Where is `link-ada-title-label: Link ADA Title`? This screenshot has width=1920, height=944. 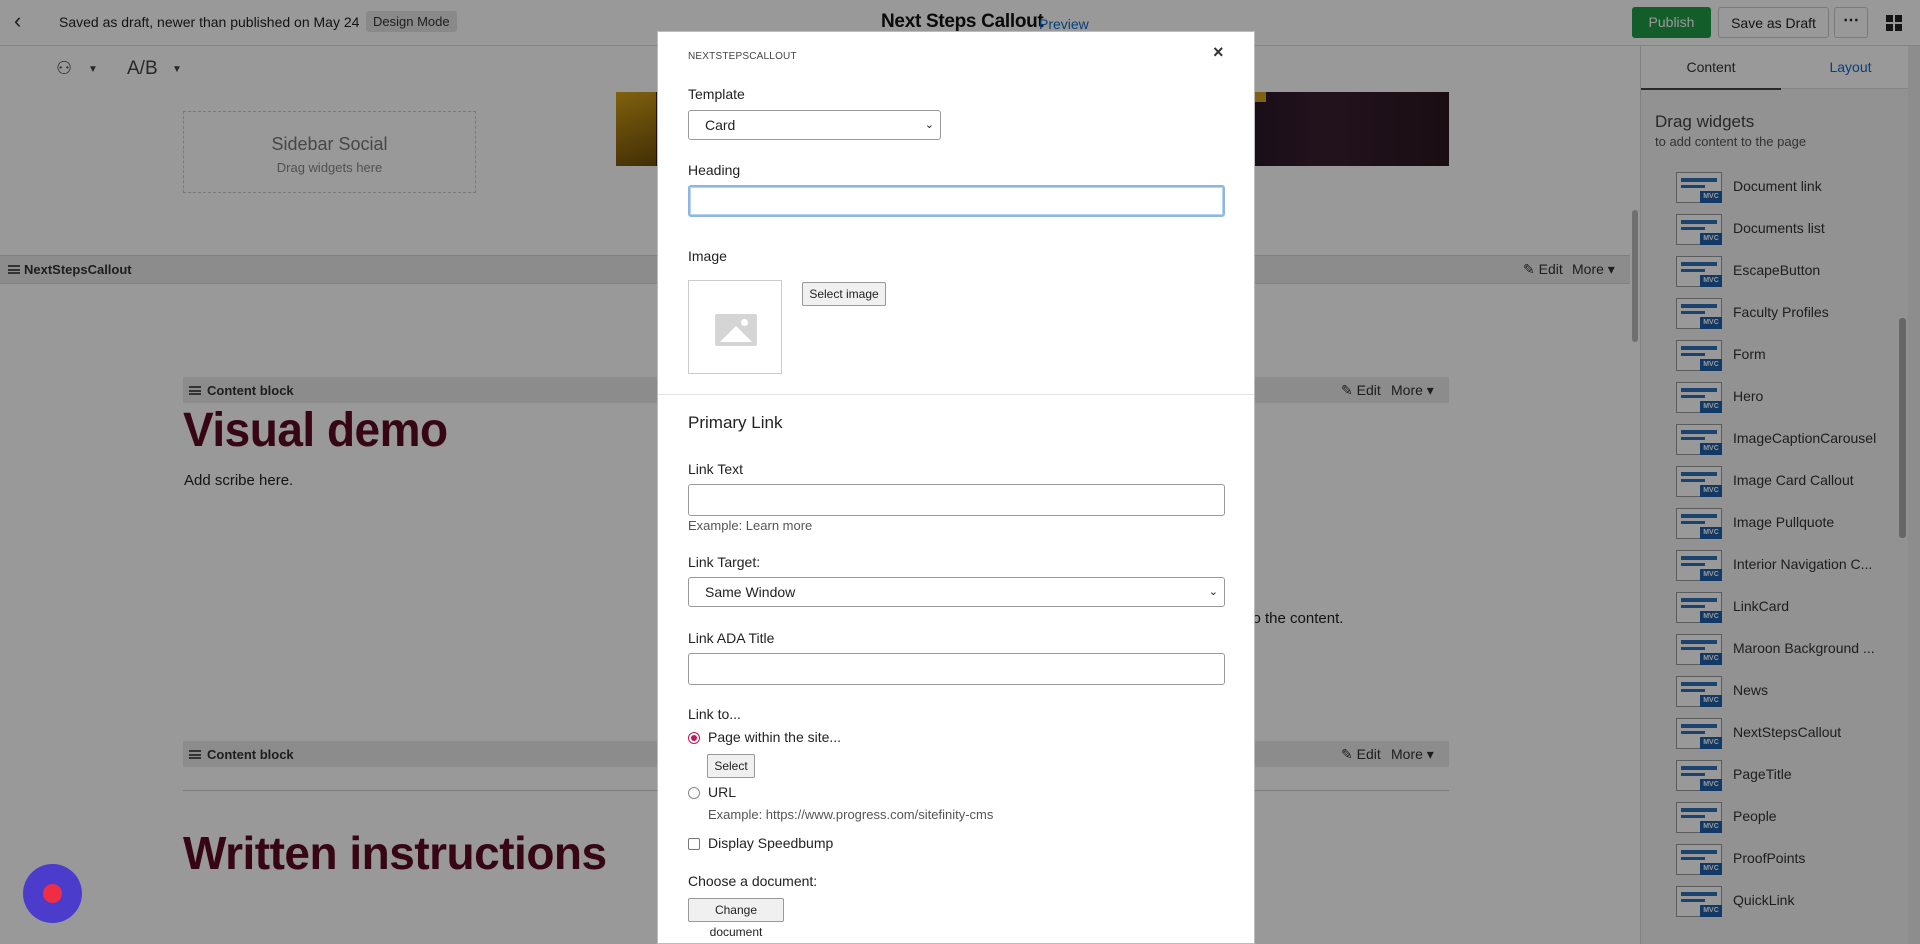 link-ada-title-label: Link ADA Title is located at coordinates (731, 638).